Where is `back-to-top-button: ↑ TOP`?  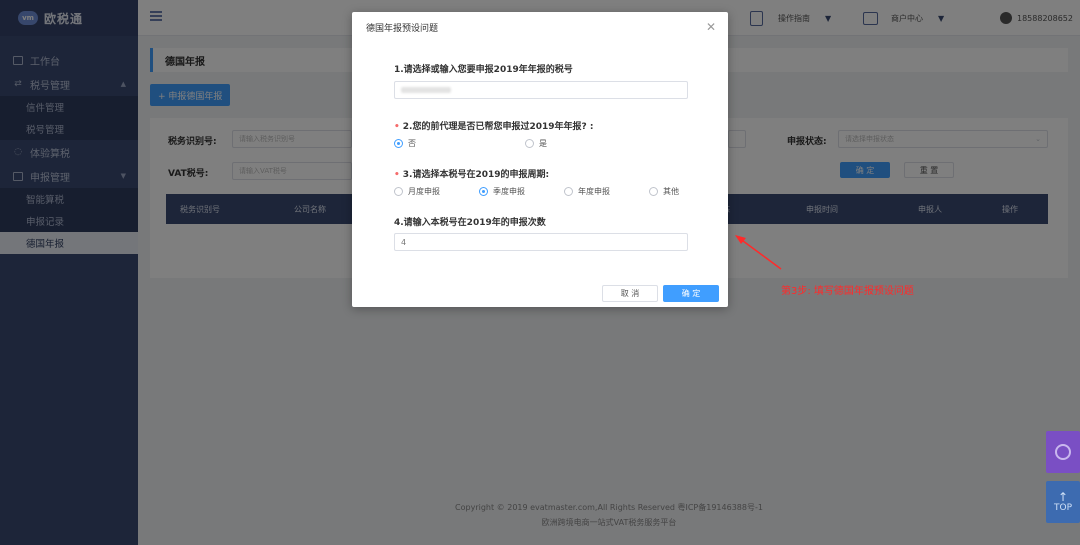
back-to-top-button: ↑ TOP is located at coordinates (1063, 502).